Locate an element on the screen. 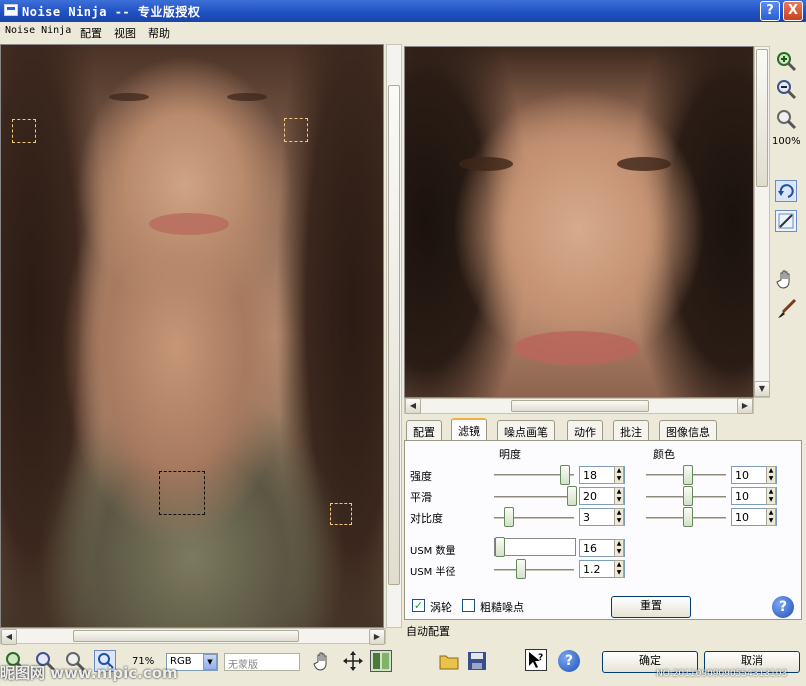 The height and width of the screenshot is (686, 806). strength-brightness-slider-knob is located at coordinates (565, 475).